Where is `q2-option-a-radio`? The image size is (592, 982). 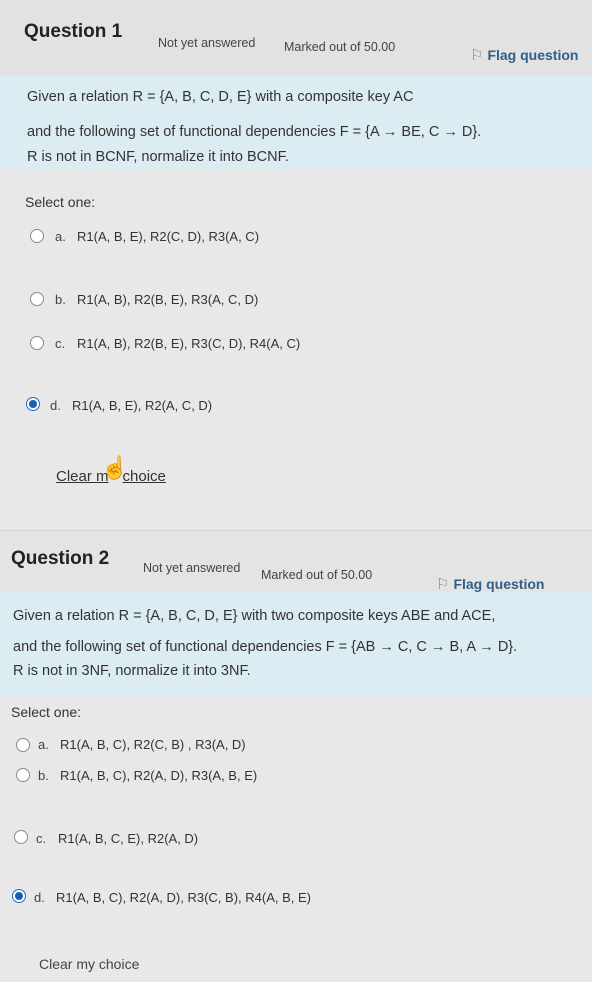
q2-option-a-radio is located at coordinates (23, 745).